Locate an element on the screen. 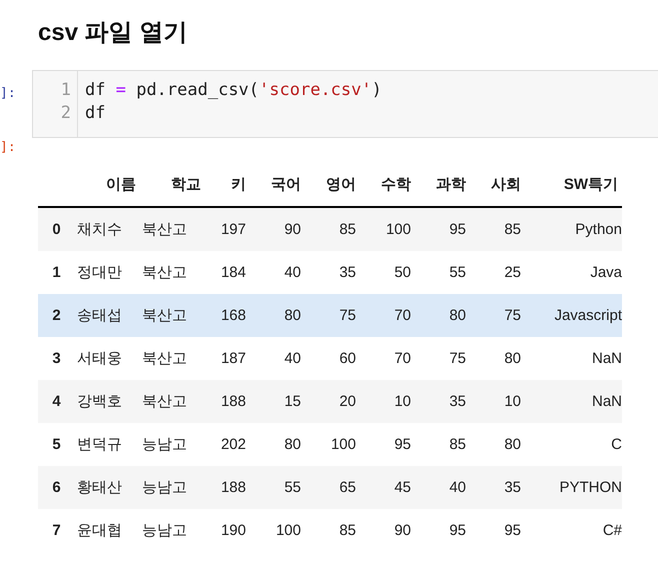  row-index: 1 is located at coordinates (56, 272).